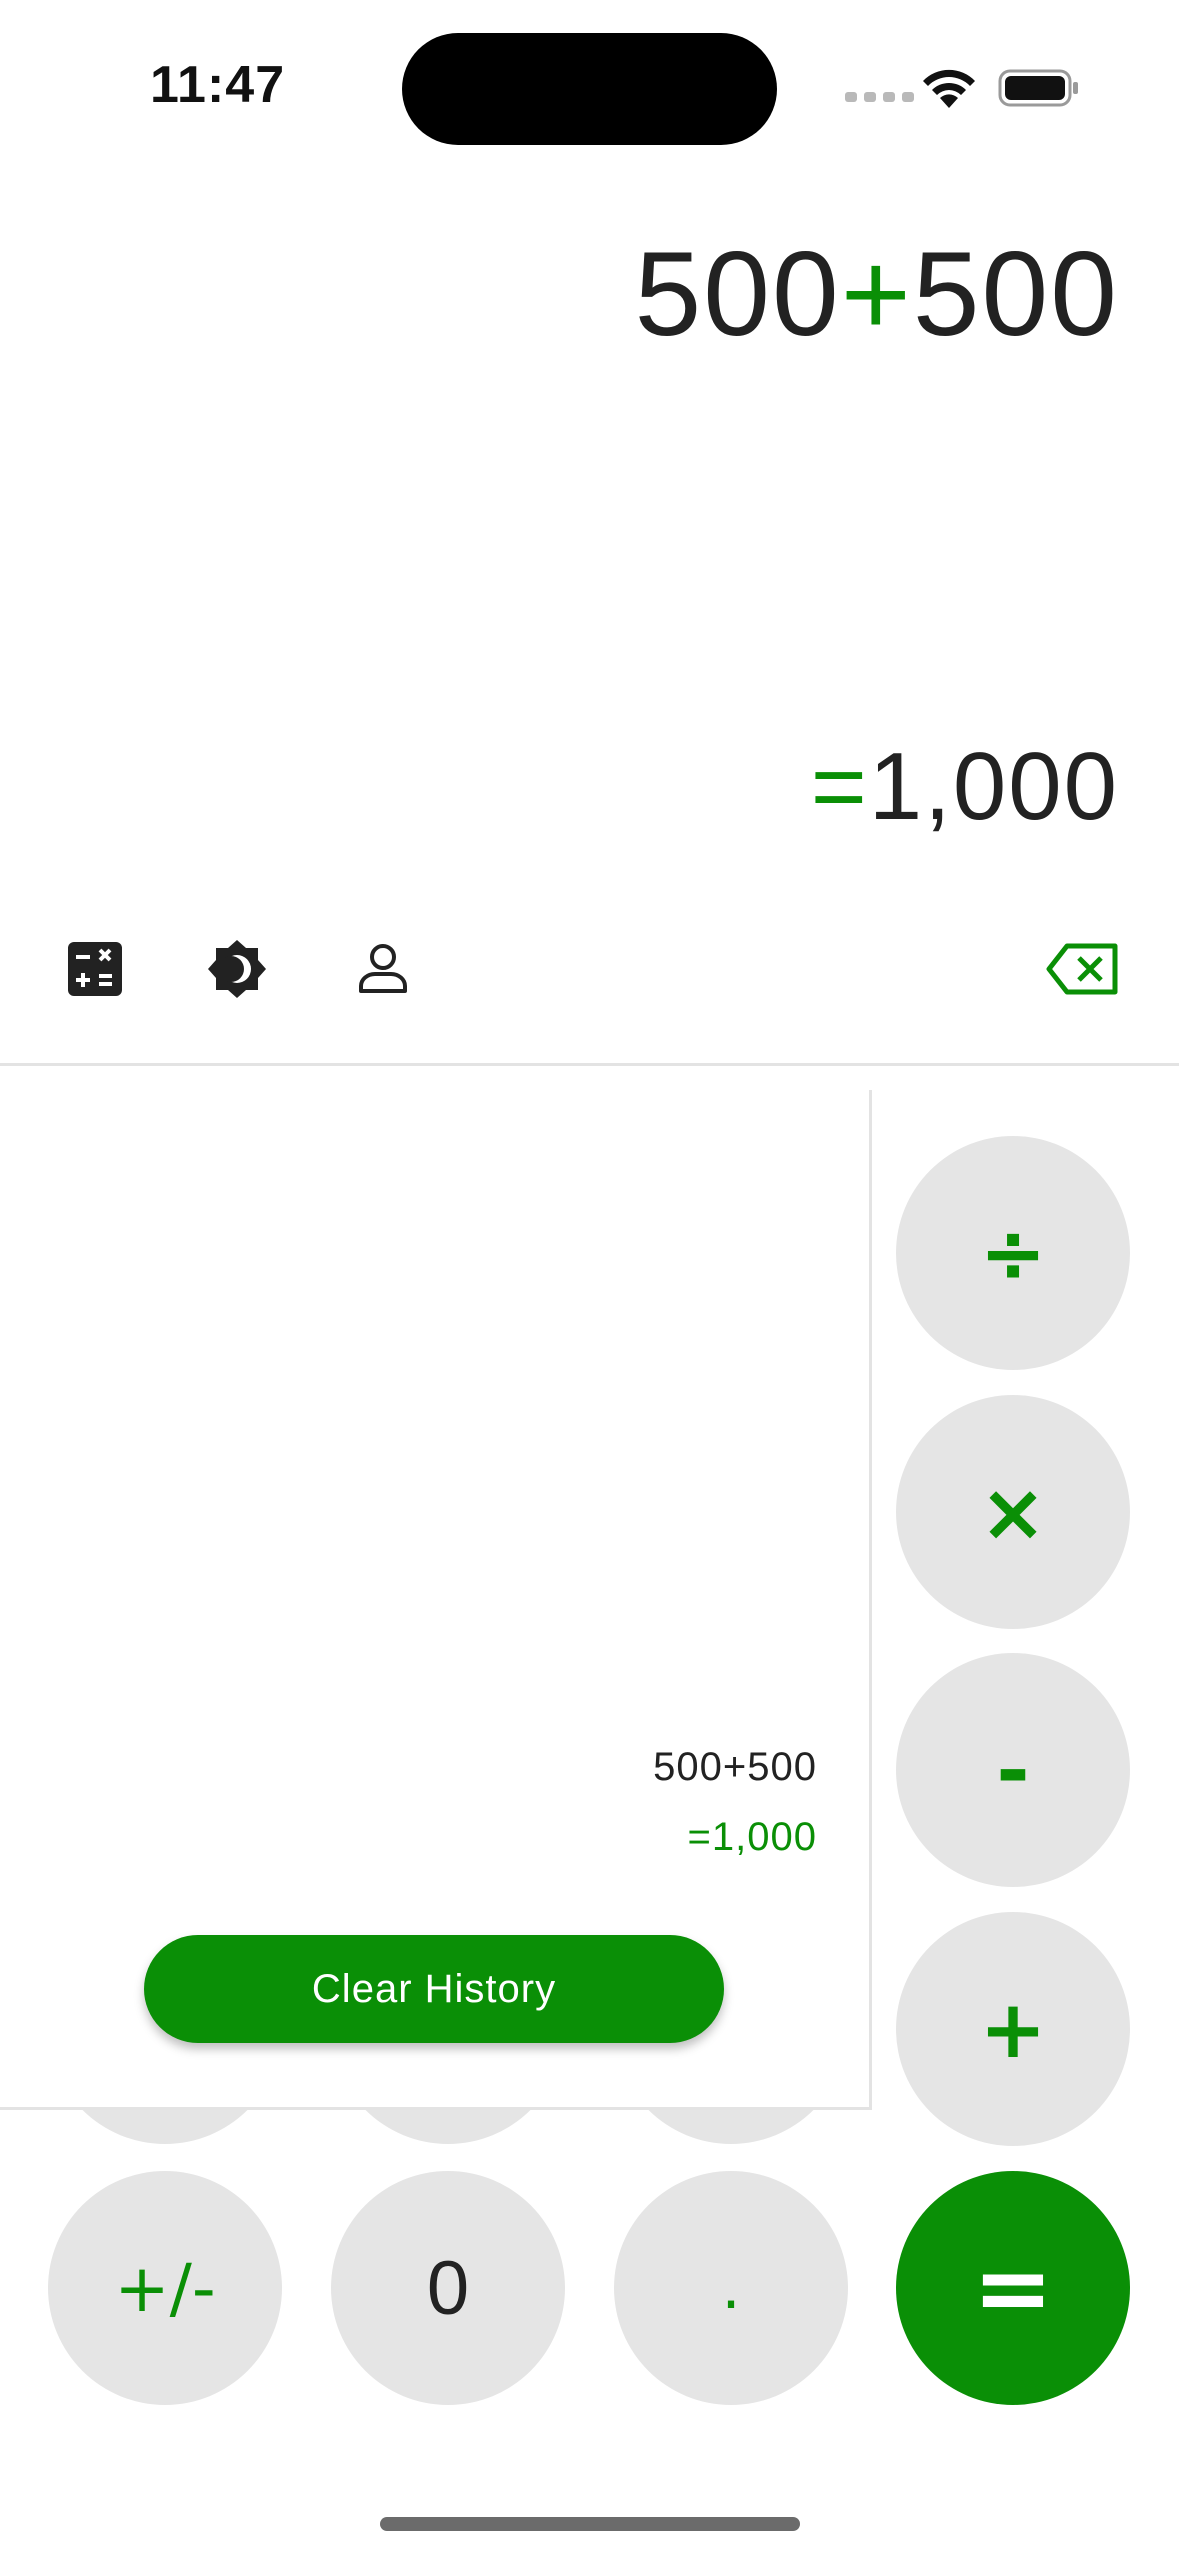 The width and height of the screenshot is (1179, 2556). Describe the element at coordinates (731, 2288) in the screenshot. I see `decimal-button: .` at that location.